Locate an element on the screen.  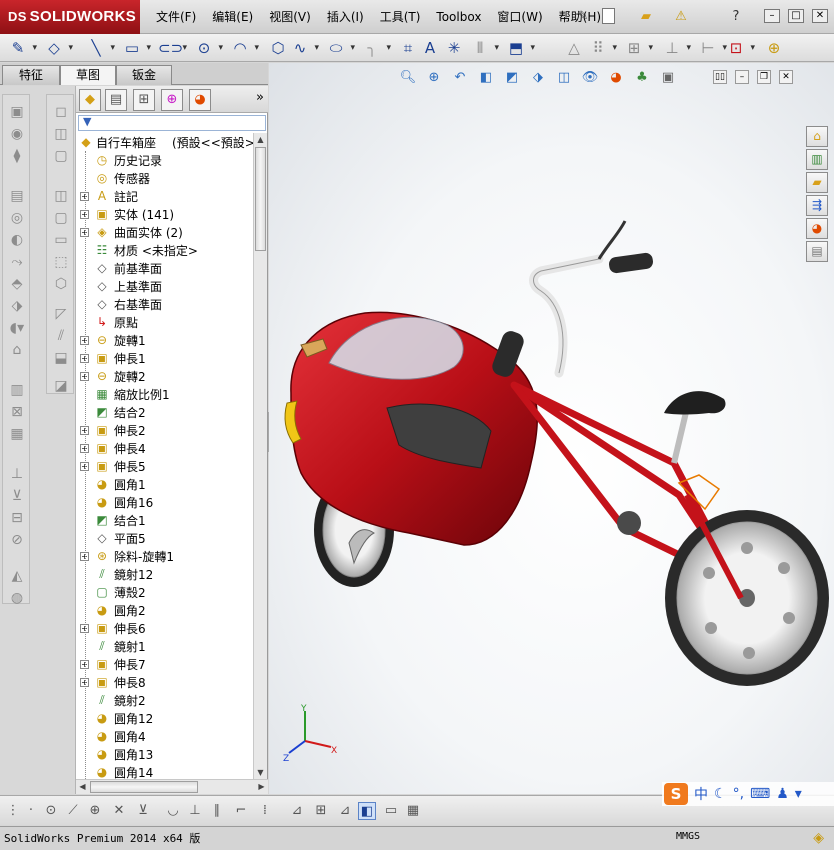
circle-icon: ⊙ is located at coordinates (208, 48).